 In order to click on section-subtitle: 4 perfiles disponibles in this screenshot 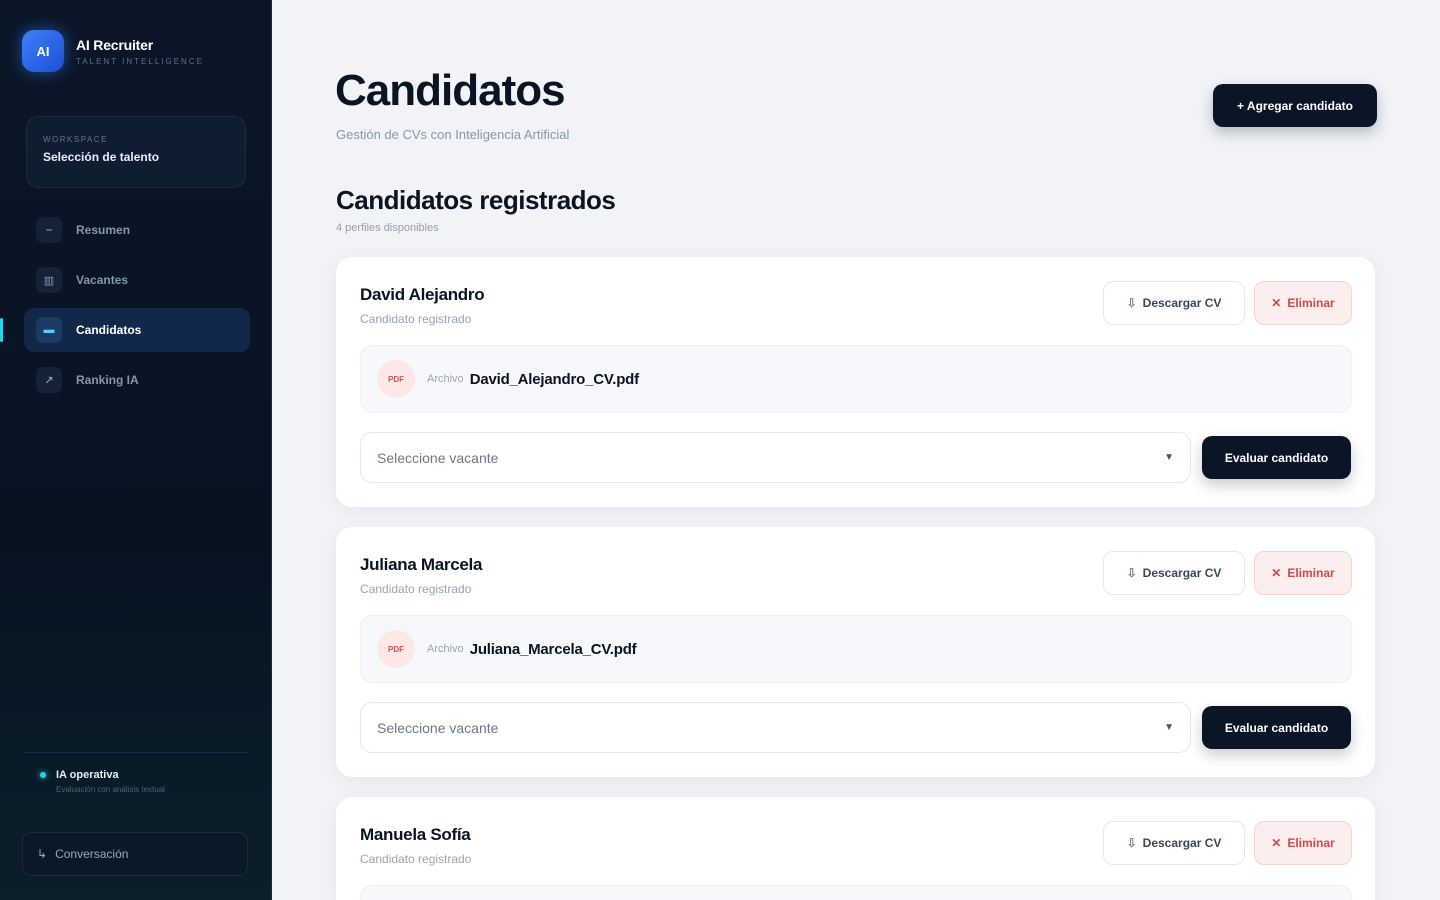, I will do `click(387, 228)`.